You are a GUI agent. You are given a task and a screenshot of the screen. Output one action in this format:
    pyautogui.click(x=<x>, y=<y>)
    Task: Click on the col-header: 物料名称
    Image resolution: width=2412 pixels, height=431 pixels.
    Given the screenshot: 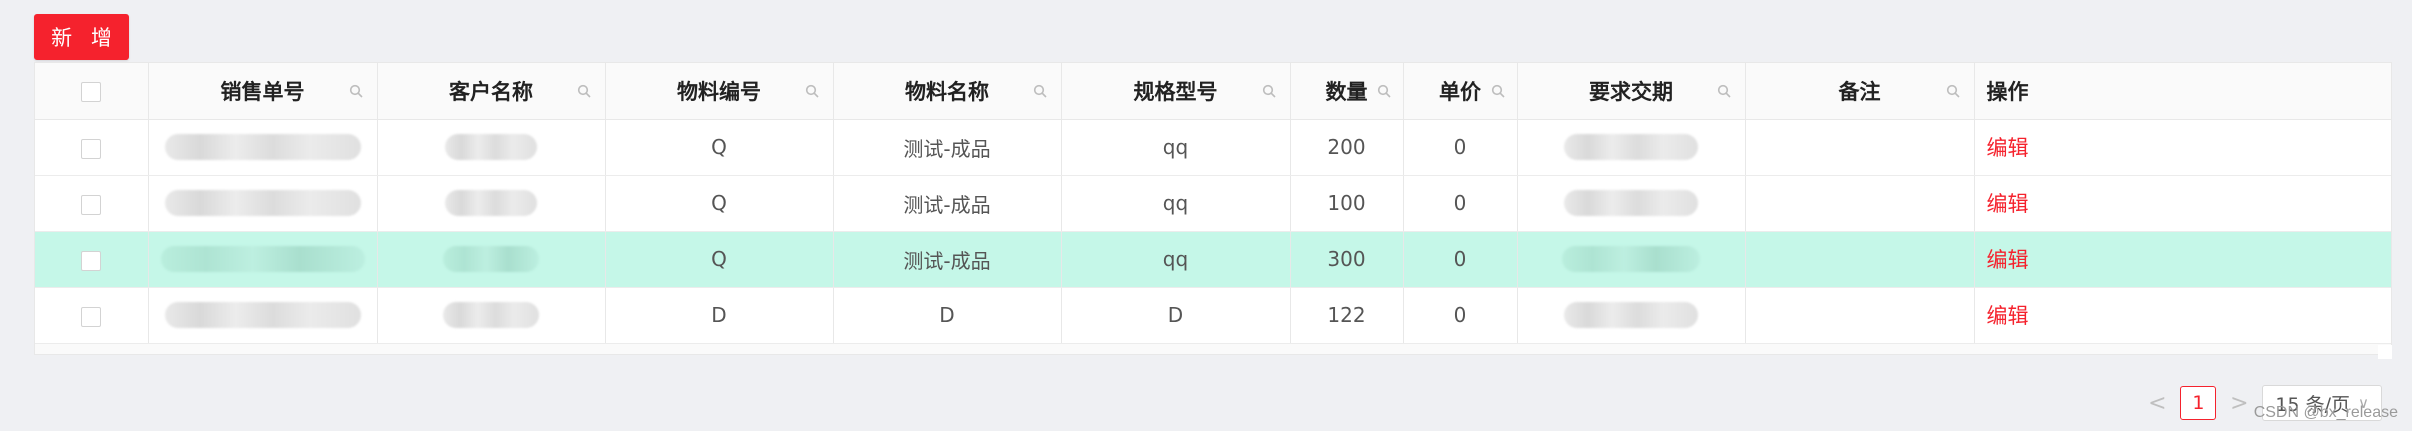 What is the action you would take?
    pyautogui.click(x=947, y=91)
    